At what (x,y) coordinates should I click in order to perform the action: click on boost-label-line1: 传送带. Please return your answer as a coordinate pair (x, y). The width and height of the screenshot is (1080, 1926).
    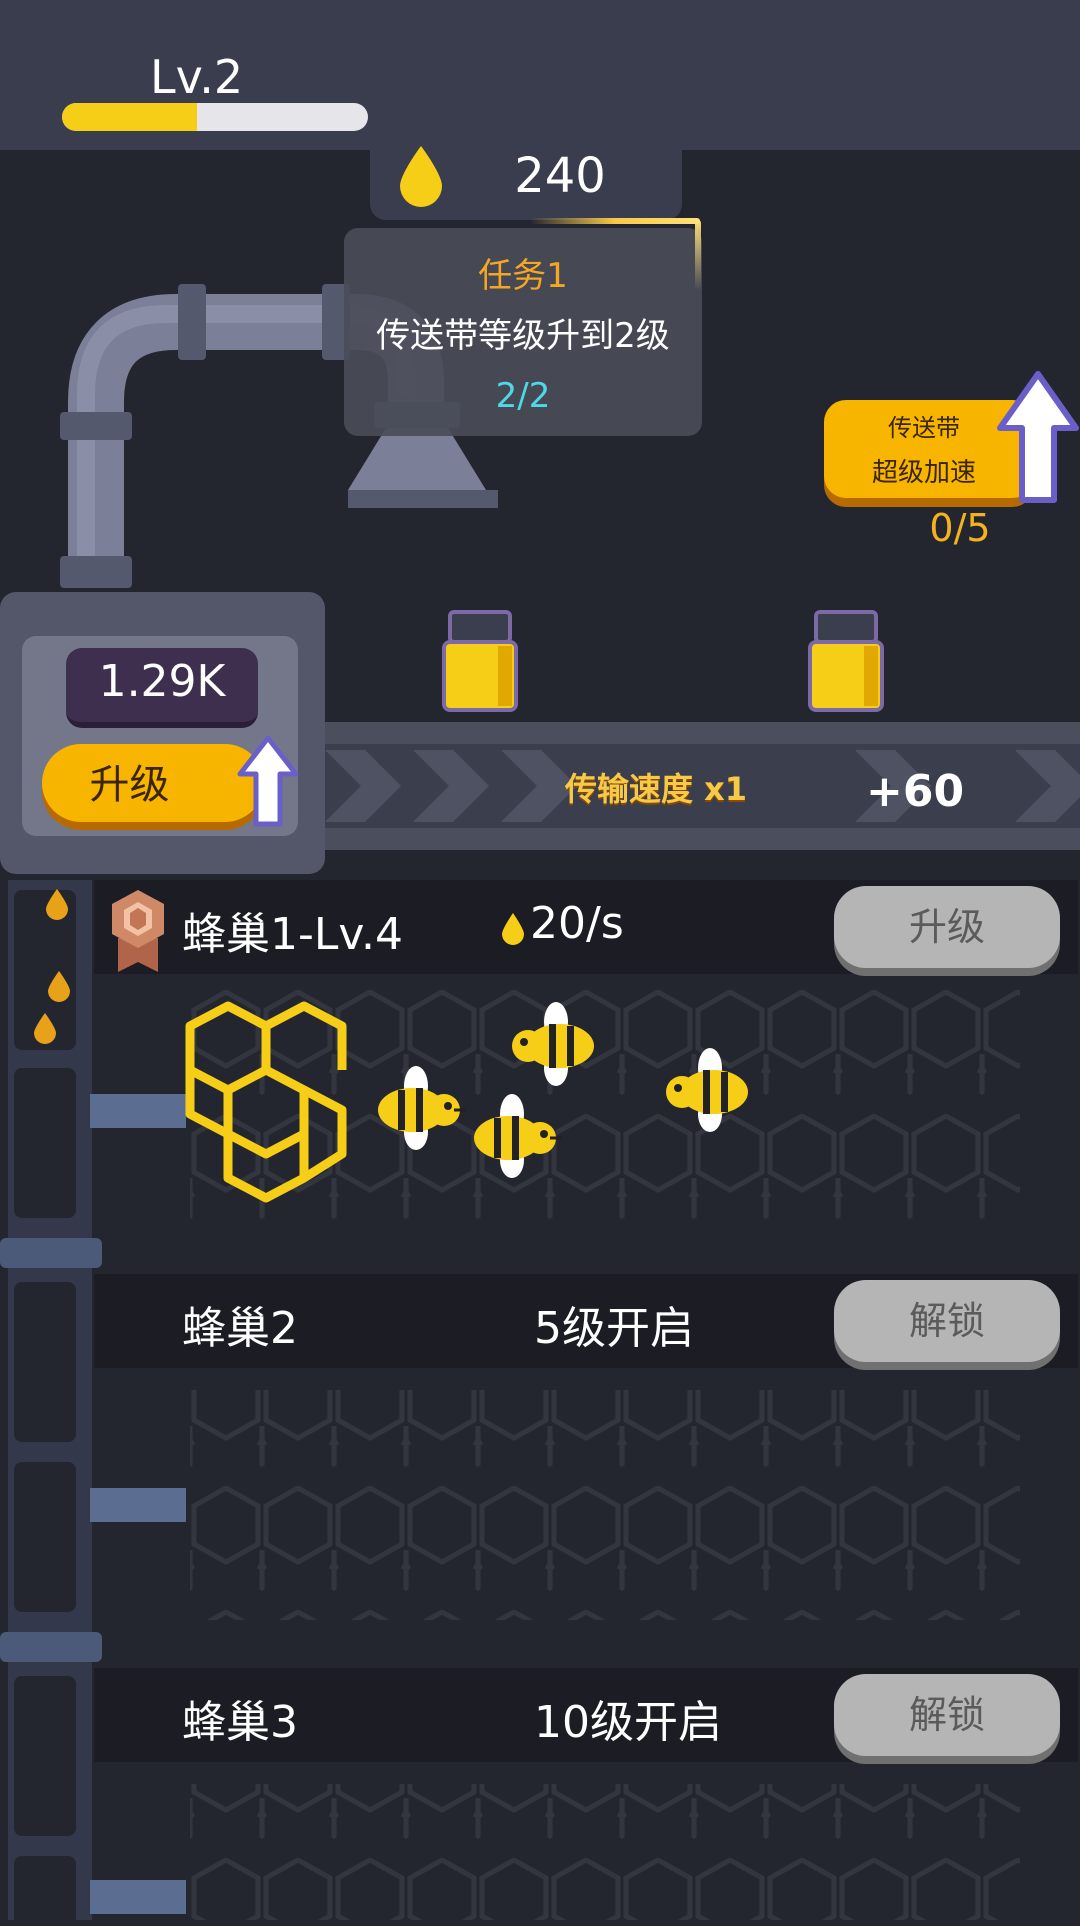
    Looking at the image, I should click on (924, 428).